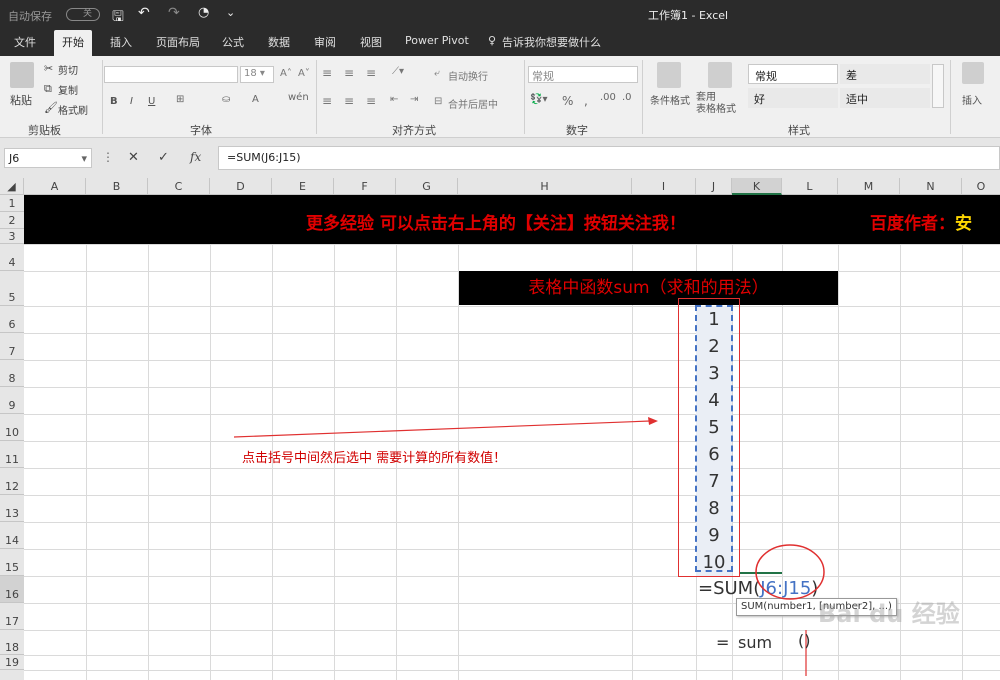 The image size is (1000, 680). I want to click on row-header, so click(12, 675).